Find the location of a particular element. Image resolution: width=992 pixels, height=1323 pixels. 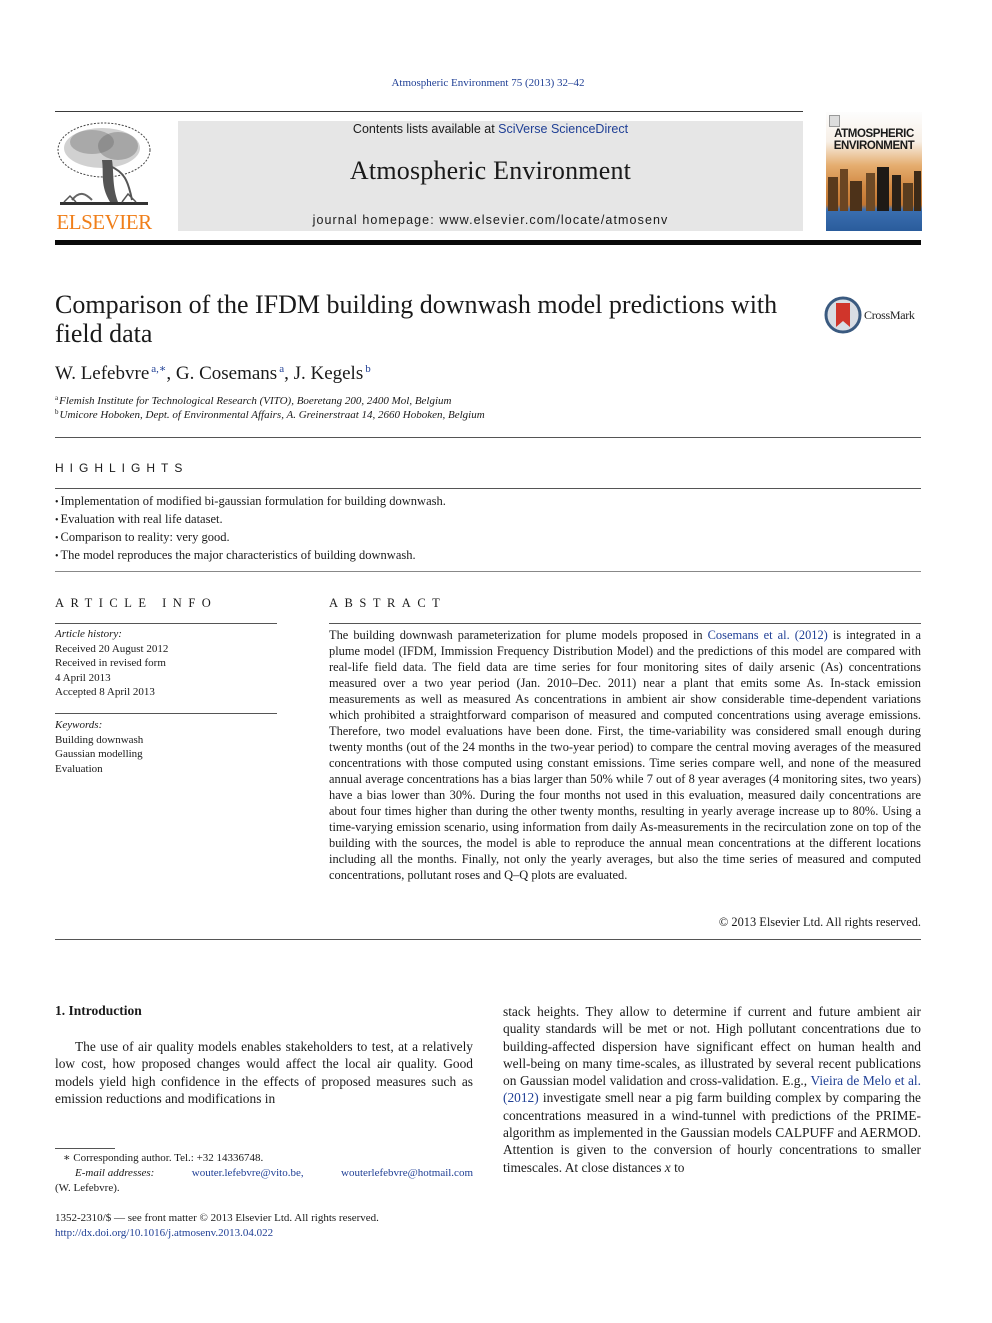

keywords-label: Keywords: is located at coordinates (79, 725).